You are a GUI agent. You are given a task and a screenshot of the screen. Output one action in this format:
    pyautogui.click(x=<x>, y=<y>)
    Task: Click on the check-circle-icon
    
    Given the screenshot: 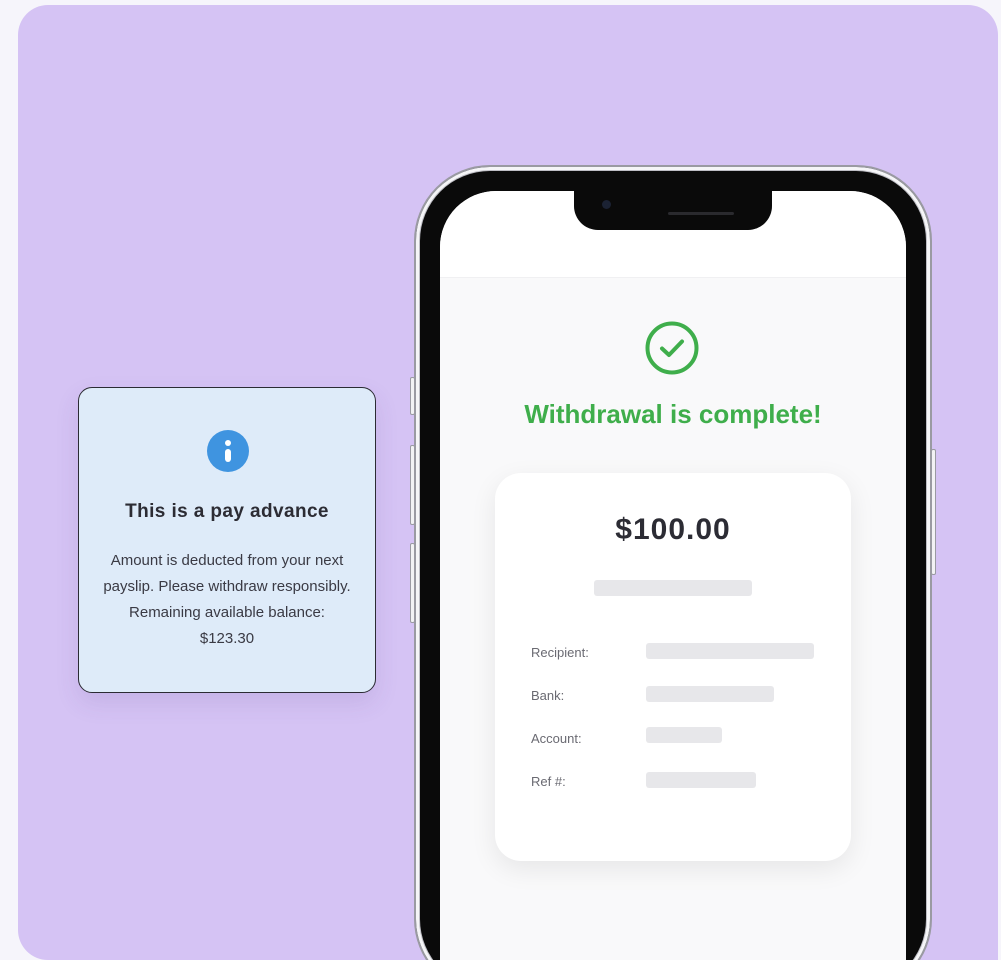 What is the action you would take?
    pyautogui.click(x=672, y=348)
    